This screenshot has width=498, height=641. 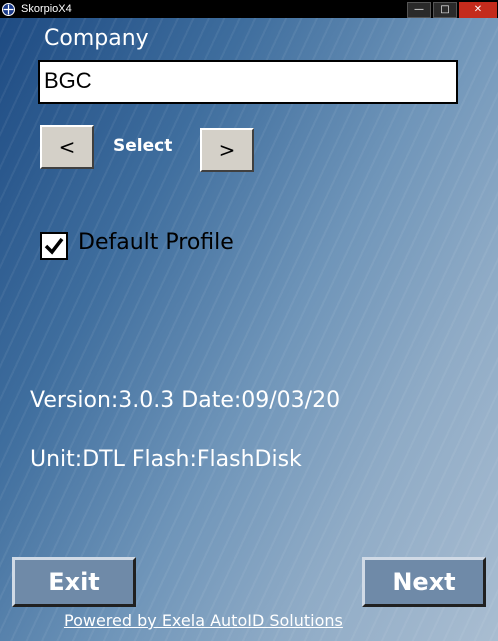 What do you see at coordinates (143, 146) in the screenshot?
I see `select-label: Select` at bounding box center [143, 146].